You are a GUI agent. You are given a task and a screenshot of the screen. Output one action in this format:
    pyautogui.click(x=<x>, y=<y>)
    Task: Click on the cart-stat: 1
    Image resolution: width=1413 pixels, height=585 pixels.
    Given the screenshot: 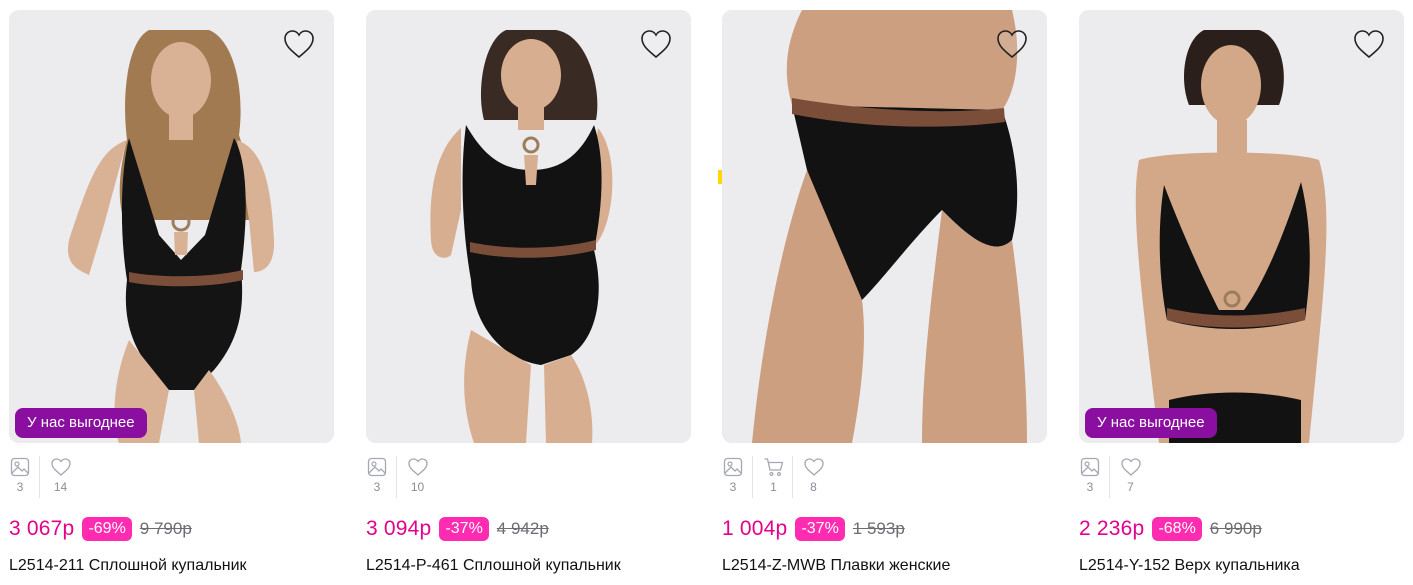 What is the action you would take?
    pyautogui.click(x=768, y=477)
    